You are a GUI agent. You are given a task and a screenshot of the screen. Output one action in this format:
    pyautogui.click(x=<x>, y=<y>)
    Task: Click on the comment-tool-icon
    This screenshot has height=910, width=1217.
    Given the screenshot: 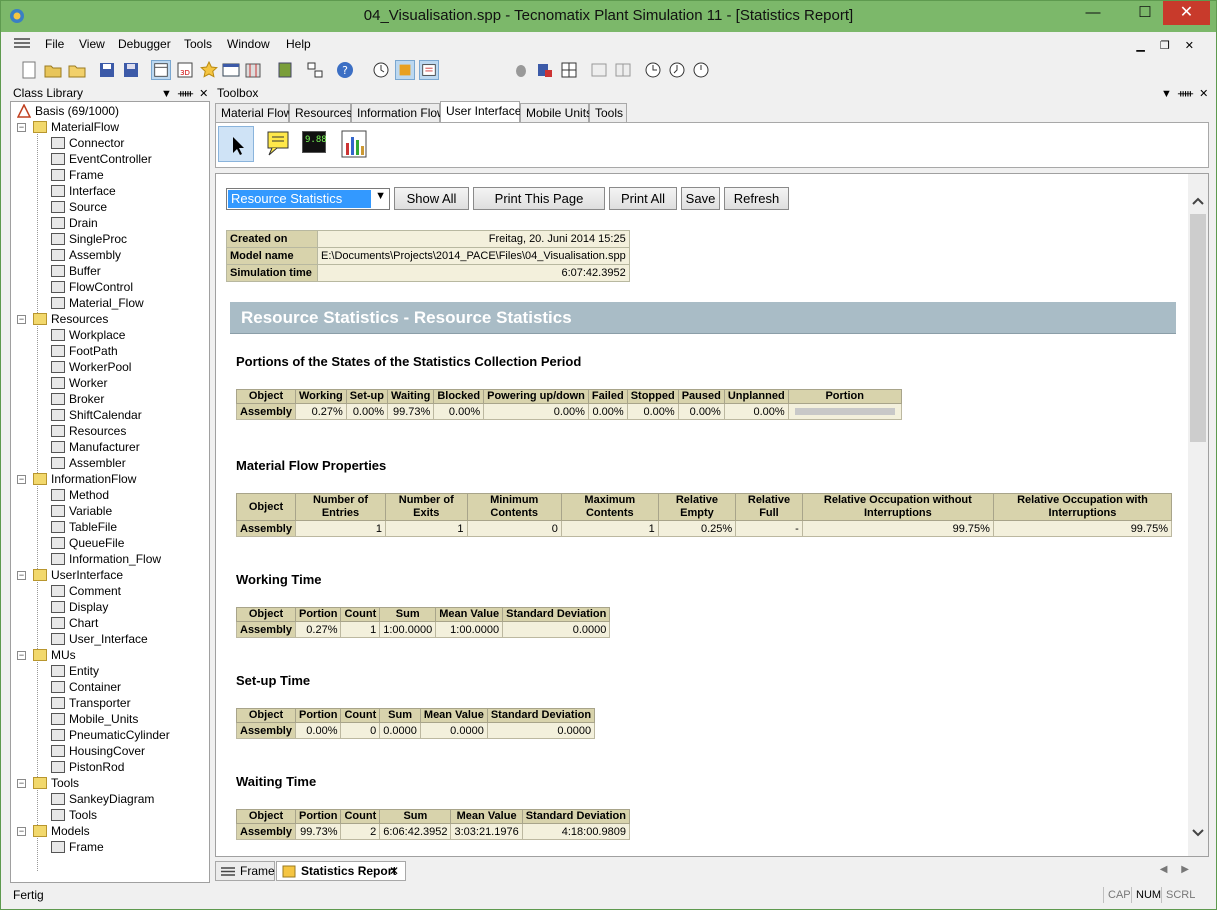 What is the action you would take?
    pyautogui.click(x=279, y=144)
    